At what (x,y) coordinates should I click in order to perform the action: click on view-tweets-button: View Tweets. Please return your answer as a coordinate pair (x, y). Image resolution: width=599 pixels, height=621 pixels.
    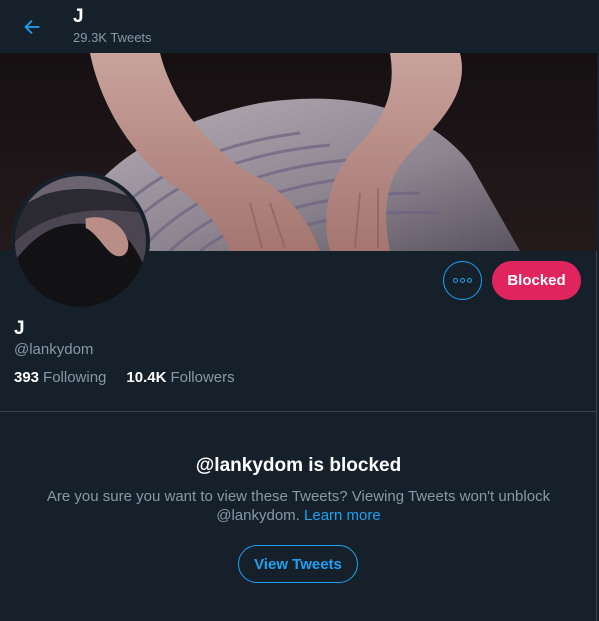
    Looking at the image, I should click on (298, 564).